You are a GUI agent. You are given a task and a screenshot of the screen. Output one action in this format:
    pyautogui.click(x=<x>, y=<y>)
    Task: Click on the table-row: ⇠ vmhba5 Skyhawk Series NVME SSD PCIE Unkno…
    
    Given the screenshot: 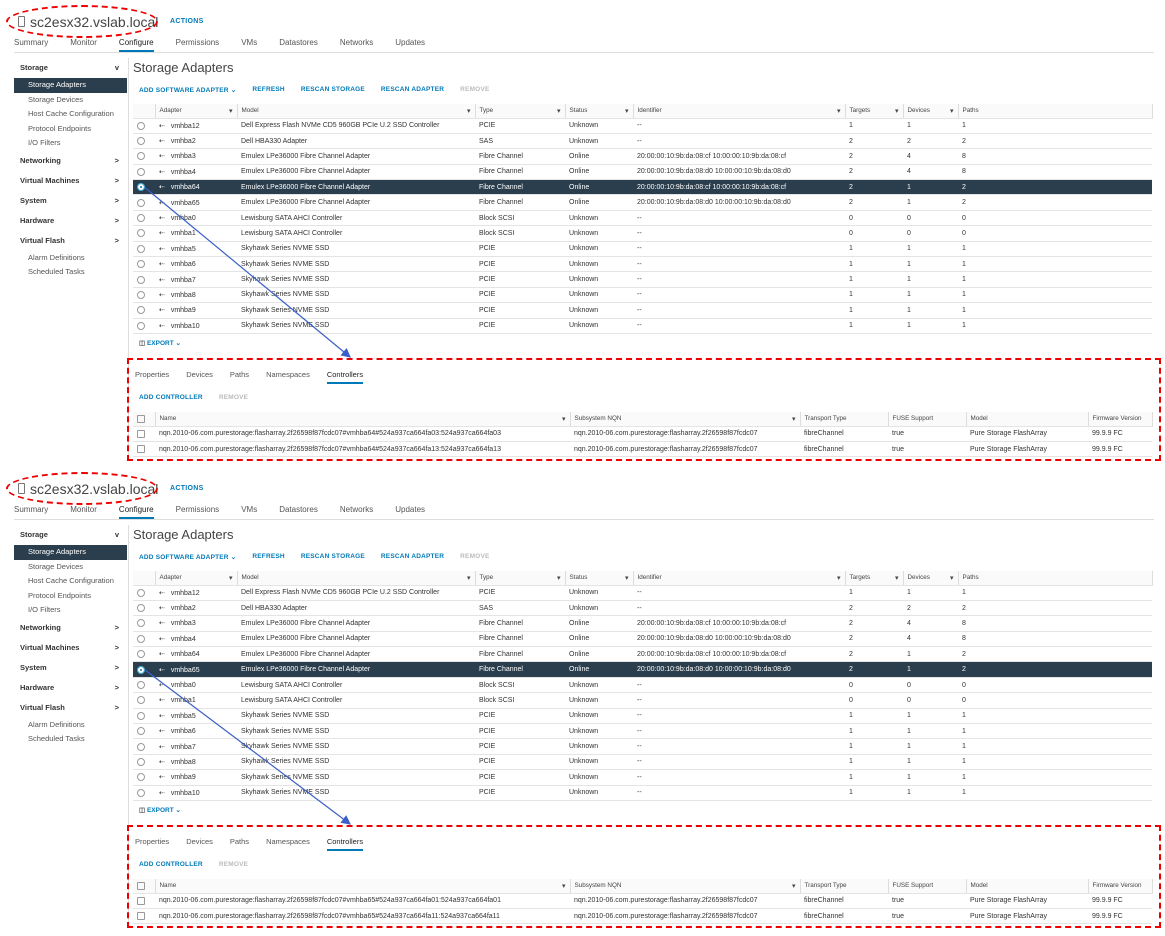 What is the action you would take?
    pyautogui.click(x=642, y=716)
    